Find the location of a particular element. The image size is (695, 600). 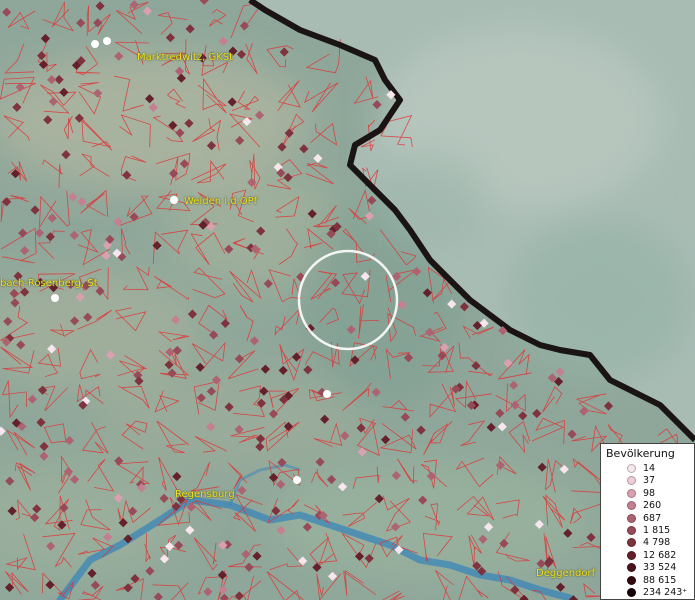

legend-label: 687 is located at coordinates (652, 518).